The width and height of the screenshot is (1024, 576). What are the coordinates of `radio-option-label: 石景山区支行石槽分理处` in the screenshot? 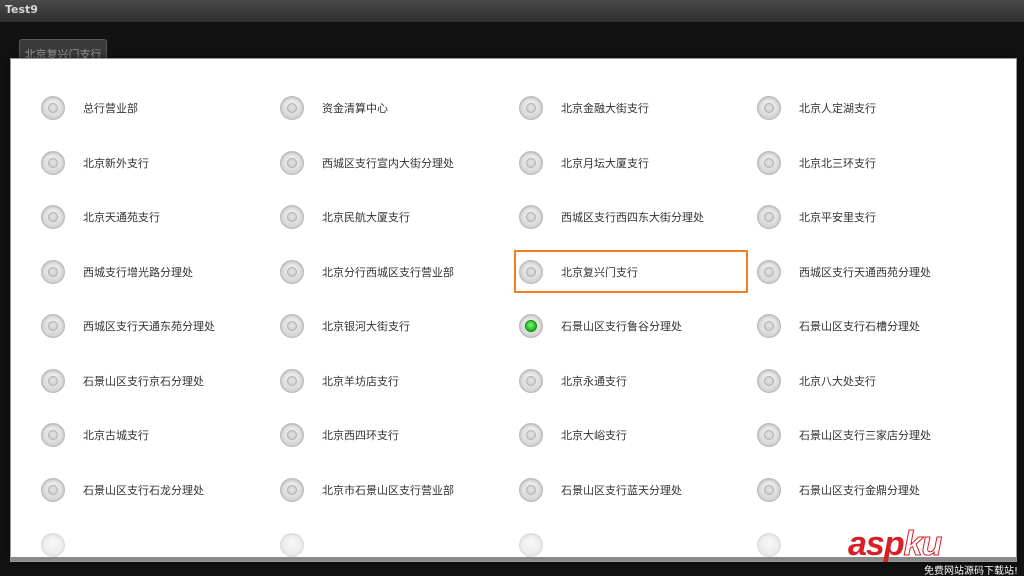 It's located at (859, 326).